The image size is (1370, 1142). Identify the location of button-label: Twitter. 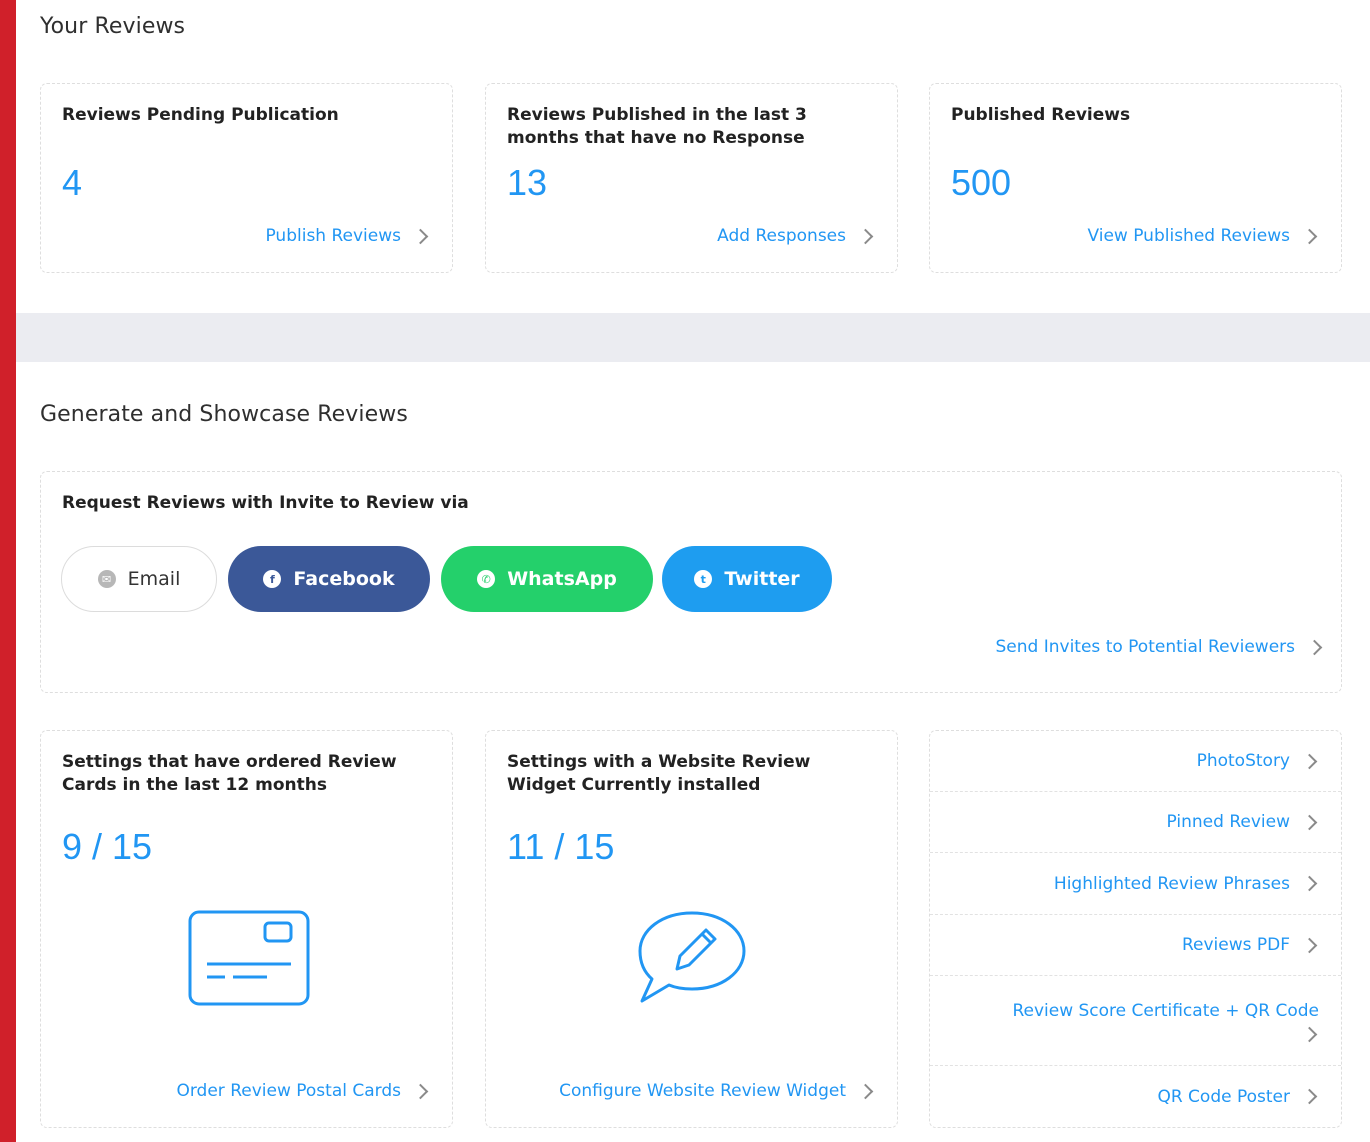
(762, 579).